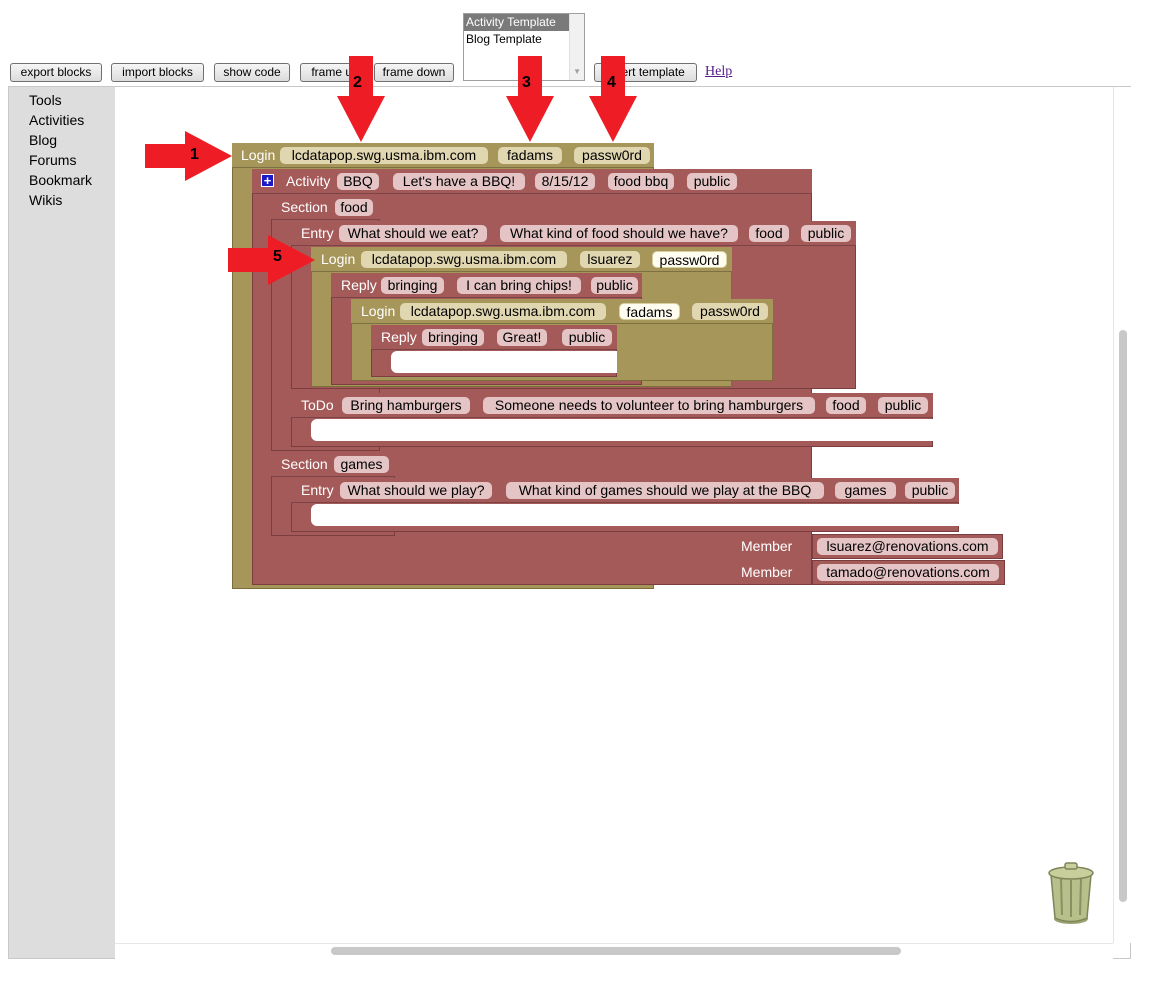 The width and height of the screenshot is (1152, 983). What do you see at coordinates (358, 181) in the screenshot?
I see `activity-name-field: BBQ` at bounding box center [358, 181].